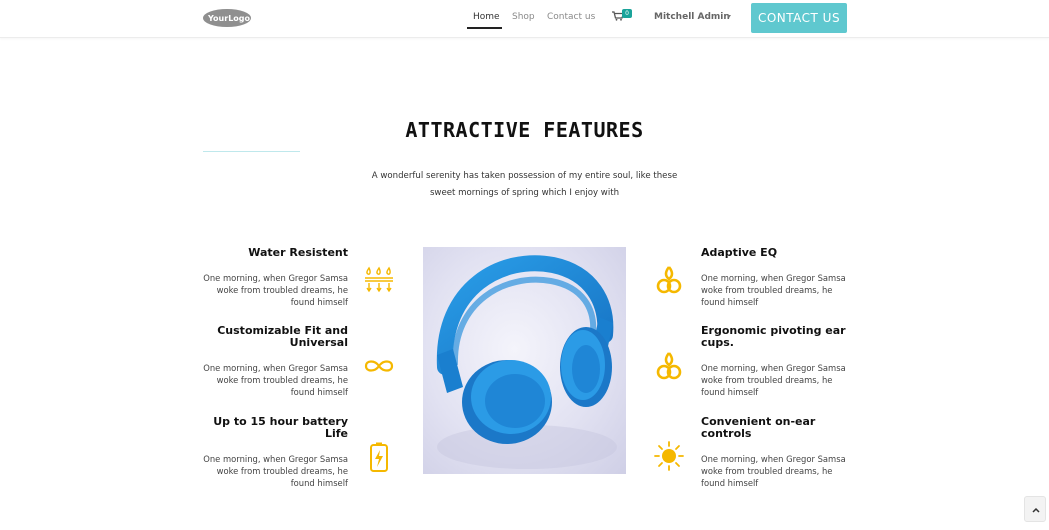  I want to click on feature-title-customizable-fit: Customizable Fit and Universal, so click(282, 336).